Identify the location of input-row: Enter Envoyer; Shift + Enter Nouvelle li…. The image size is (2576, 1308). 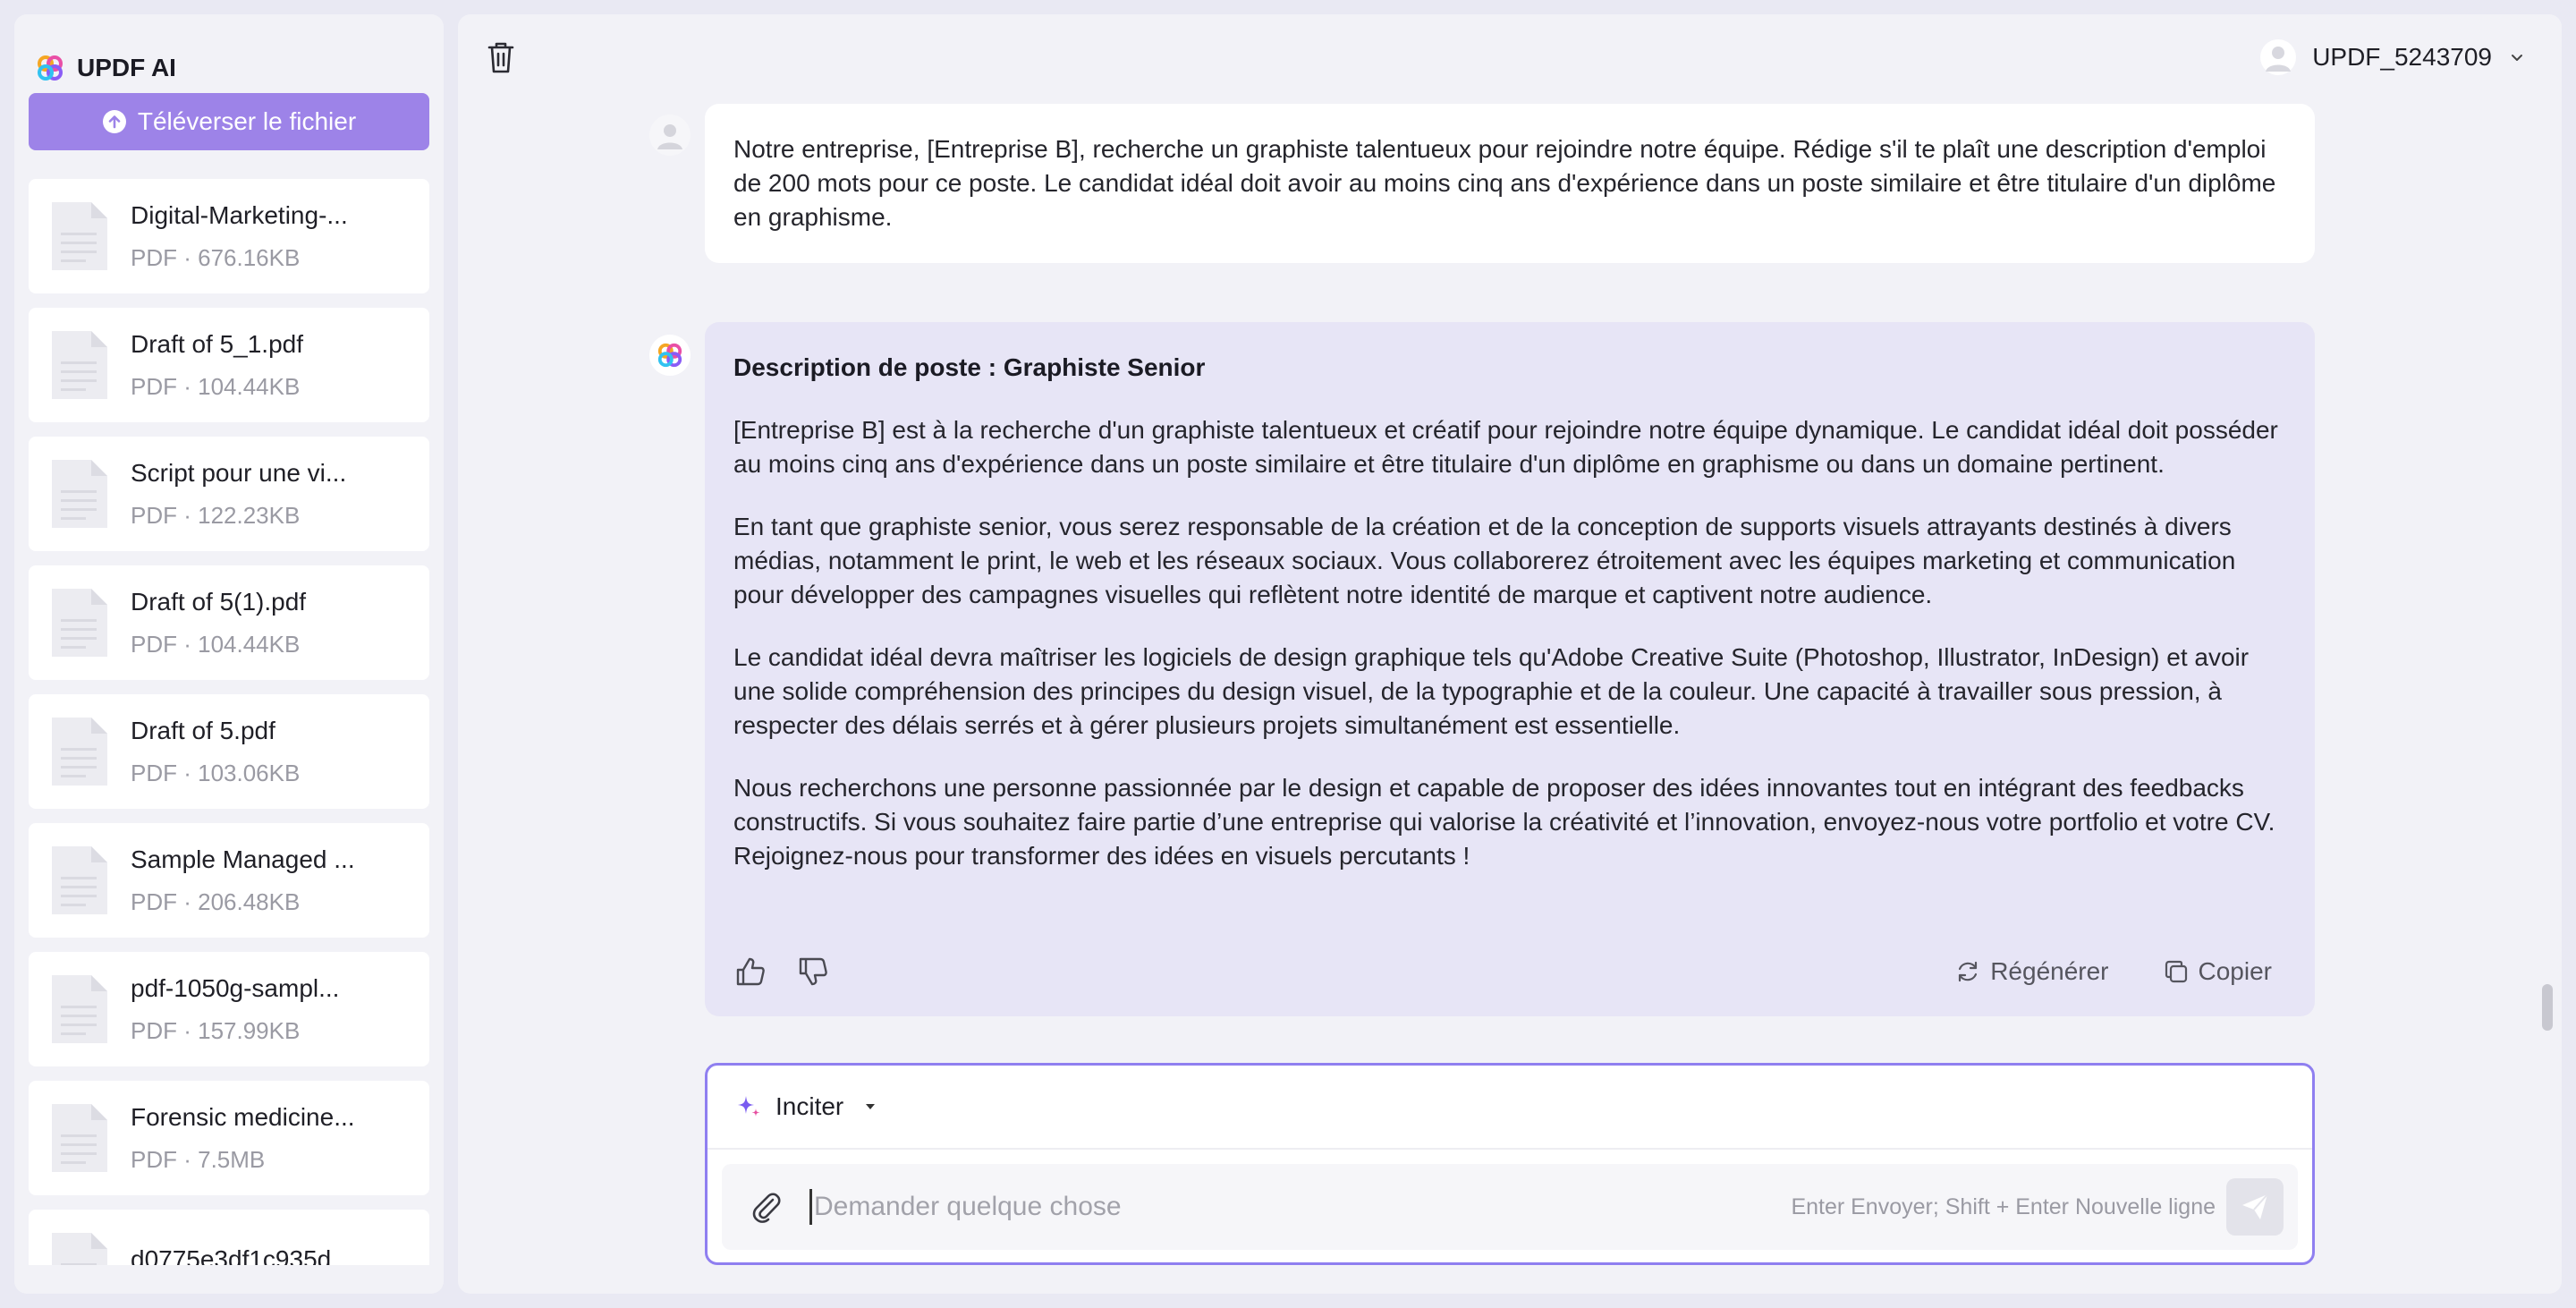
(1510, 1207).